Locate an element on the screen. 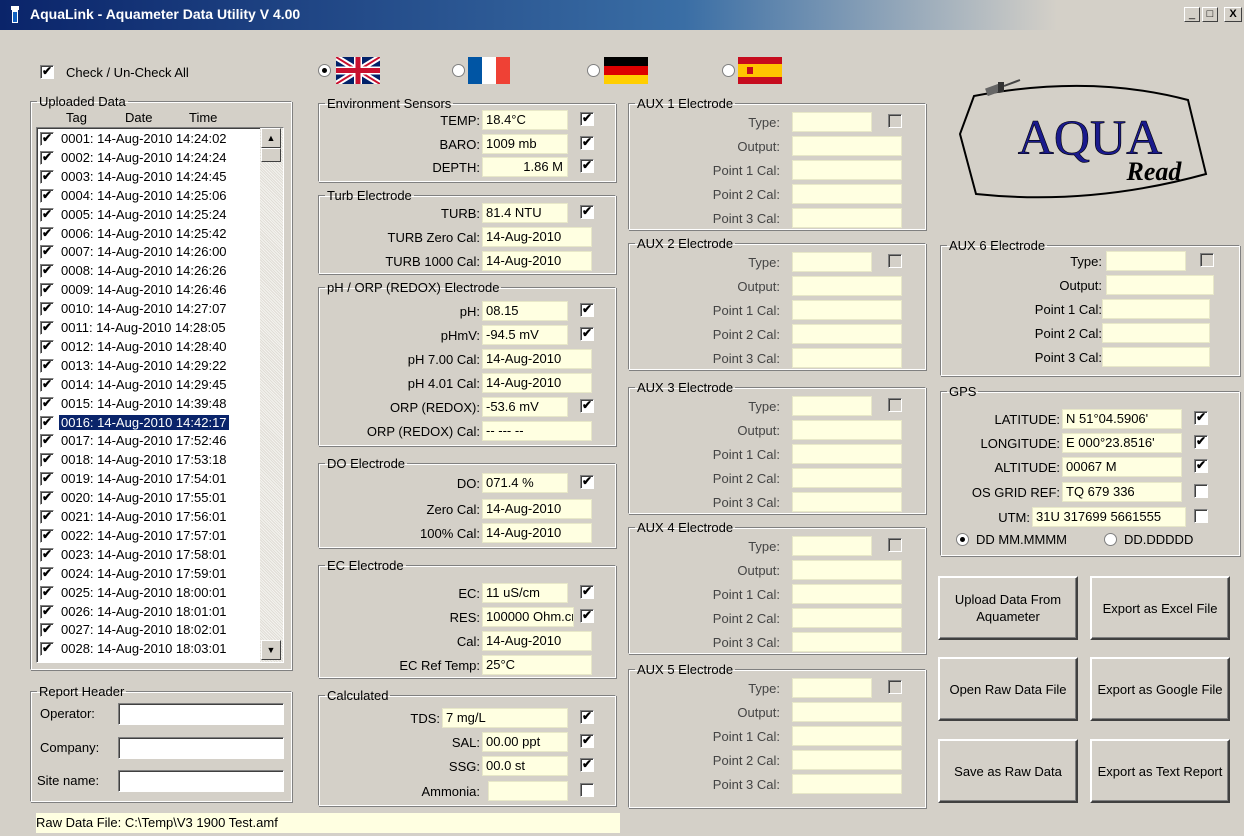 This screenshot has height=836, width=1244. list-item: ✔ 0001: 14-Aug-2010 14:24:02 is located at coordinates (147, 139).